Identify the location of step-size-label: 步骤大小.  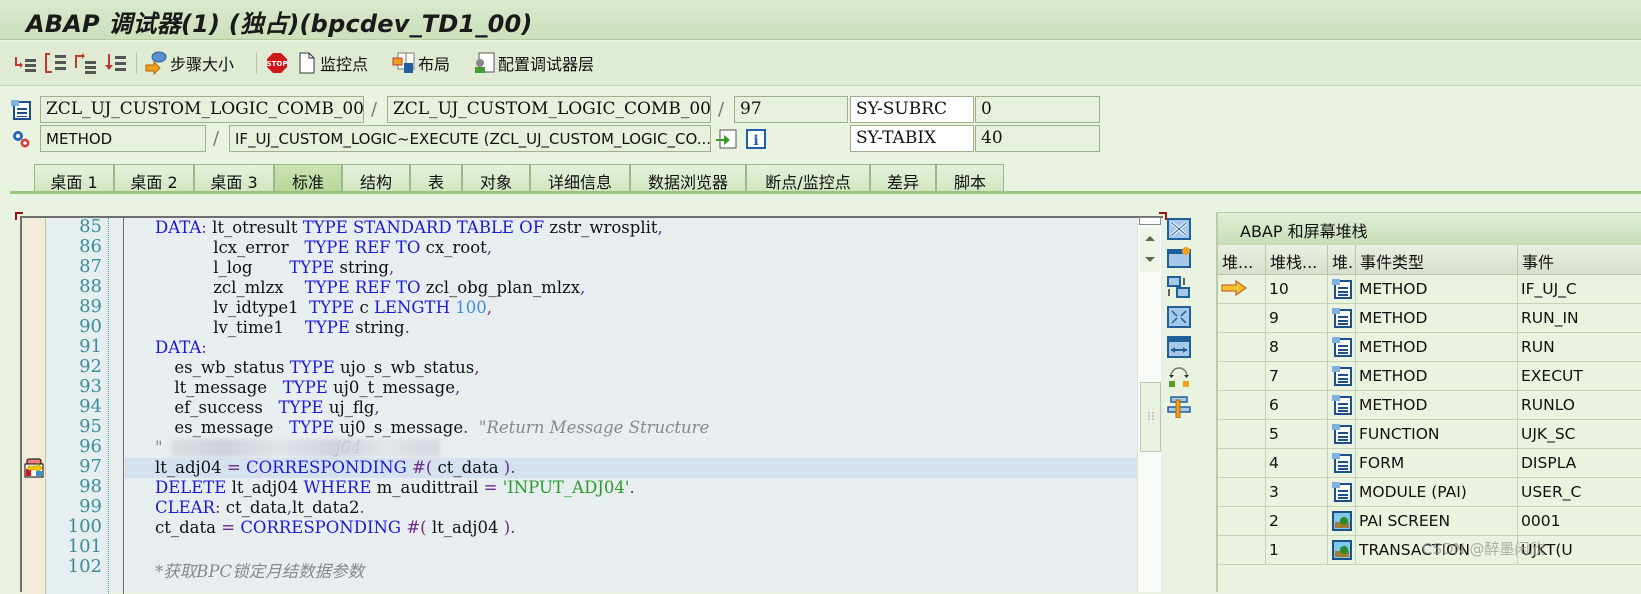
(202, 64).